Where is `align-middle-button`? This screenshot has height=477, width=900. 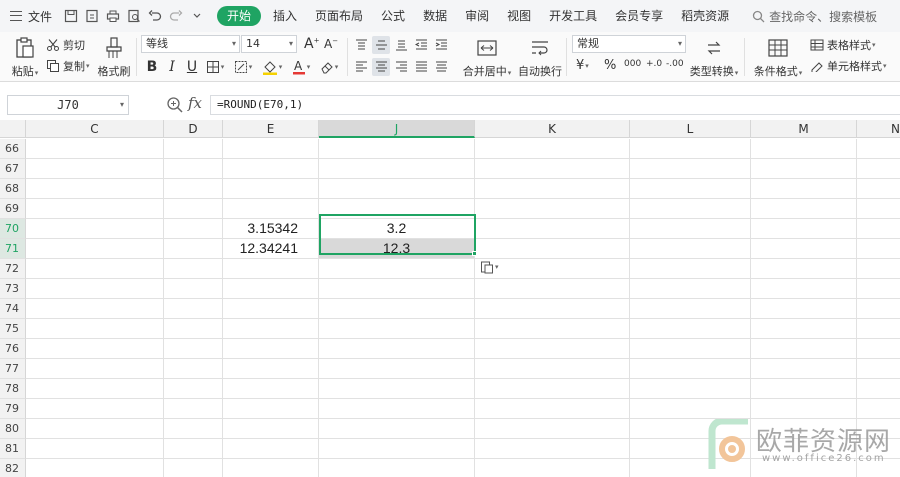 align-middle-button is located at coordinates (381, 45).